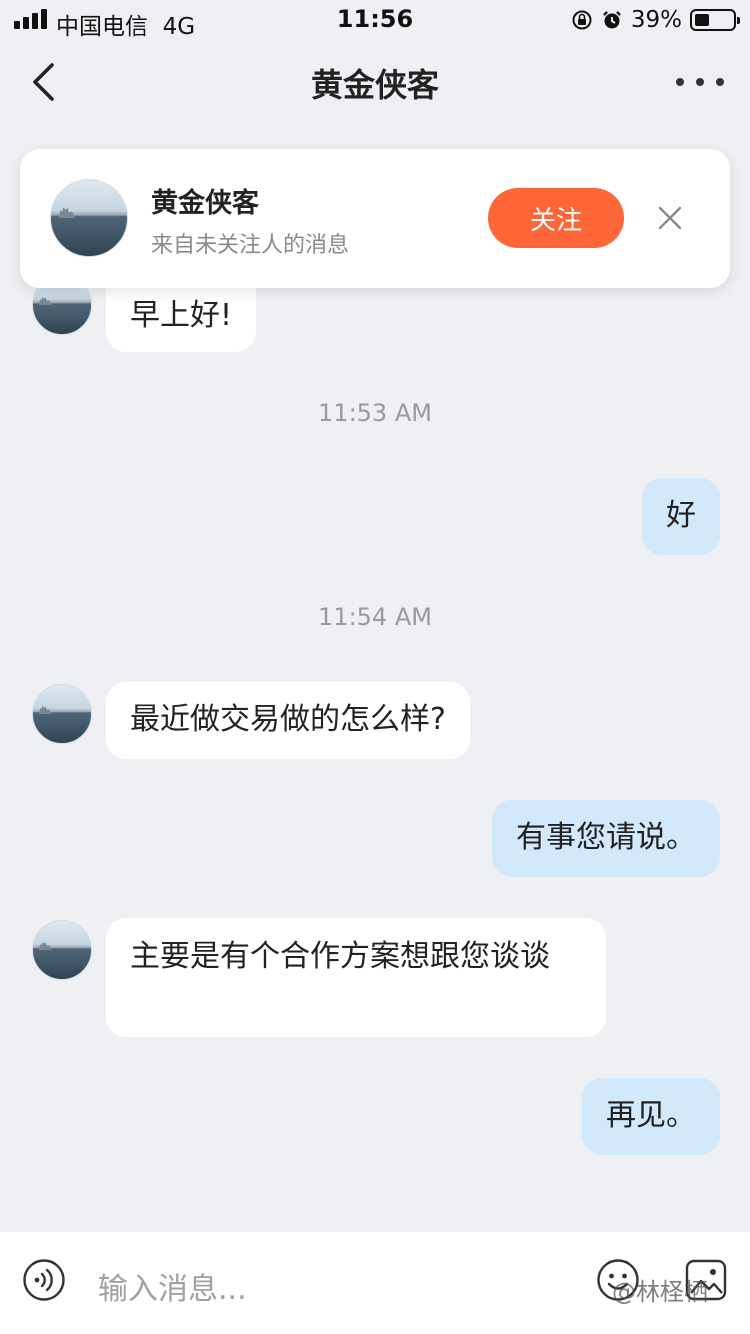 Image resolution: width=750 pixels, height=1334 pixels. Describe the element at coordinates (700, 82) in the screenshot. I see `more-options-icon` at that location.